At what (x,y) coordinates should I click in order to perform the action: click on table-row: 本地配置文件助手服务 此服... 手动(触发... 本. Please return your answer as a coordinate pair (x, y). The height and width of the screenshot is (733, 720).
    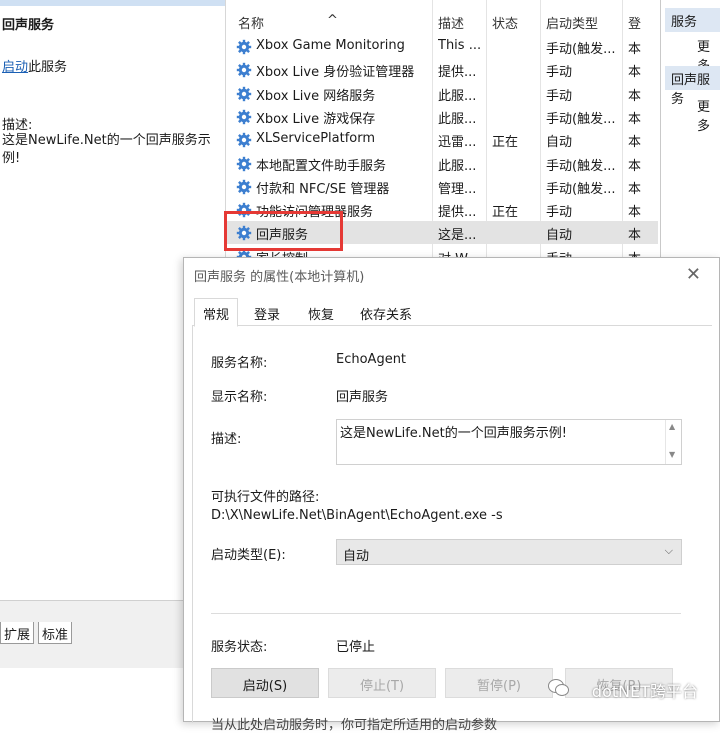
    Looking at the image, I should click on (442, 163).